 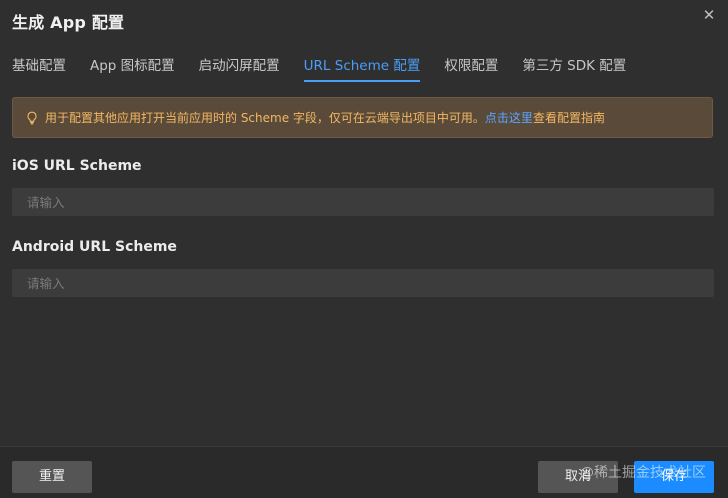 What do you see at coordinates (39, 68) in the screenshot?
I see `tab-basic-config: 基础配置` at bounding box center [39, 68].